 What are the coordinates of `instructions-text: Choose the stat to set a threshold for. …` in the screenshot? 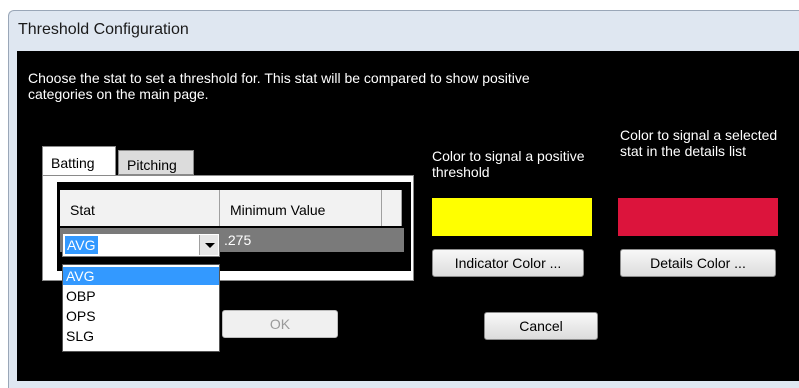 It's located at (279, 86).